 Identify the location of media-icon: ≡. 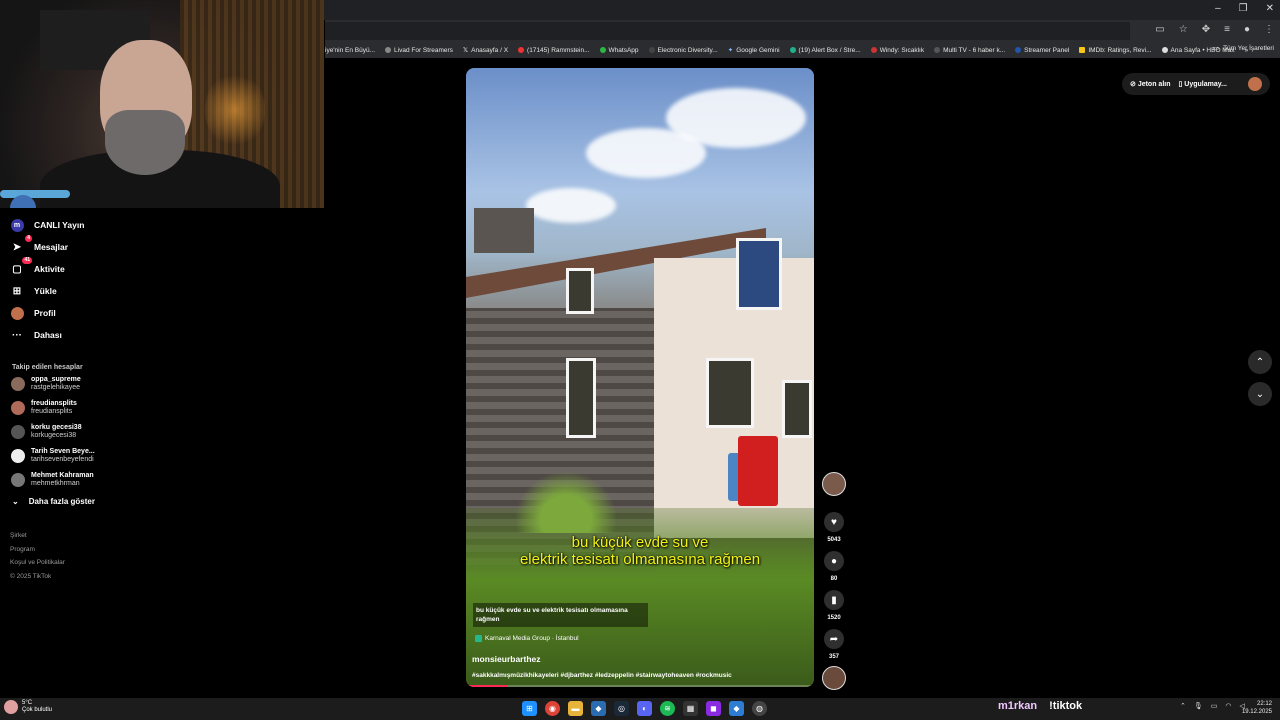
(1227, 29).